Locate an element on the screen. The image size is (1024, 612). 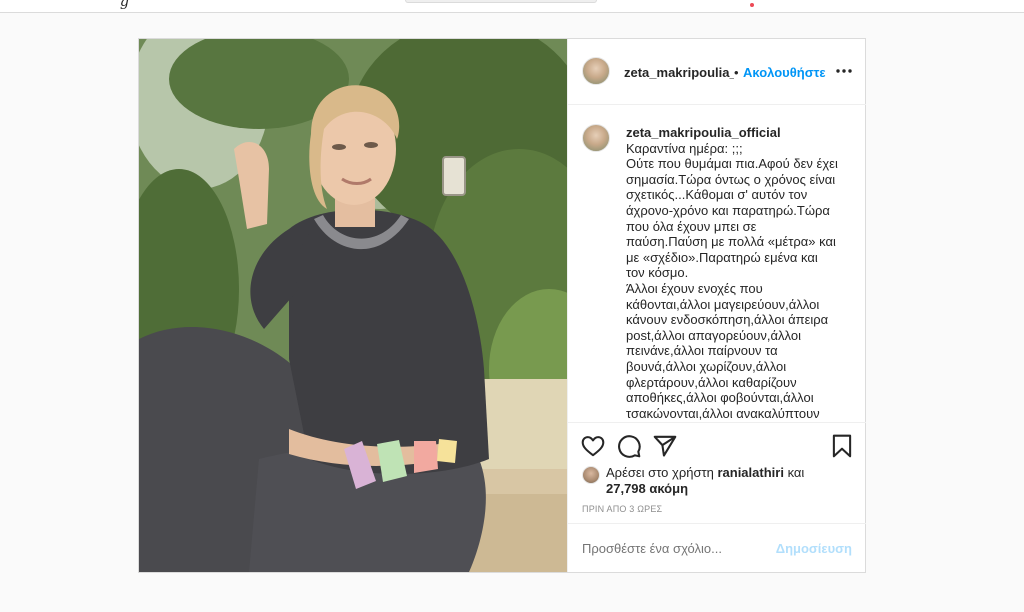
post-header: zeta_makripoulia_c • Ακολουθήστε is located at coordinates (717, 72).